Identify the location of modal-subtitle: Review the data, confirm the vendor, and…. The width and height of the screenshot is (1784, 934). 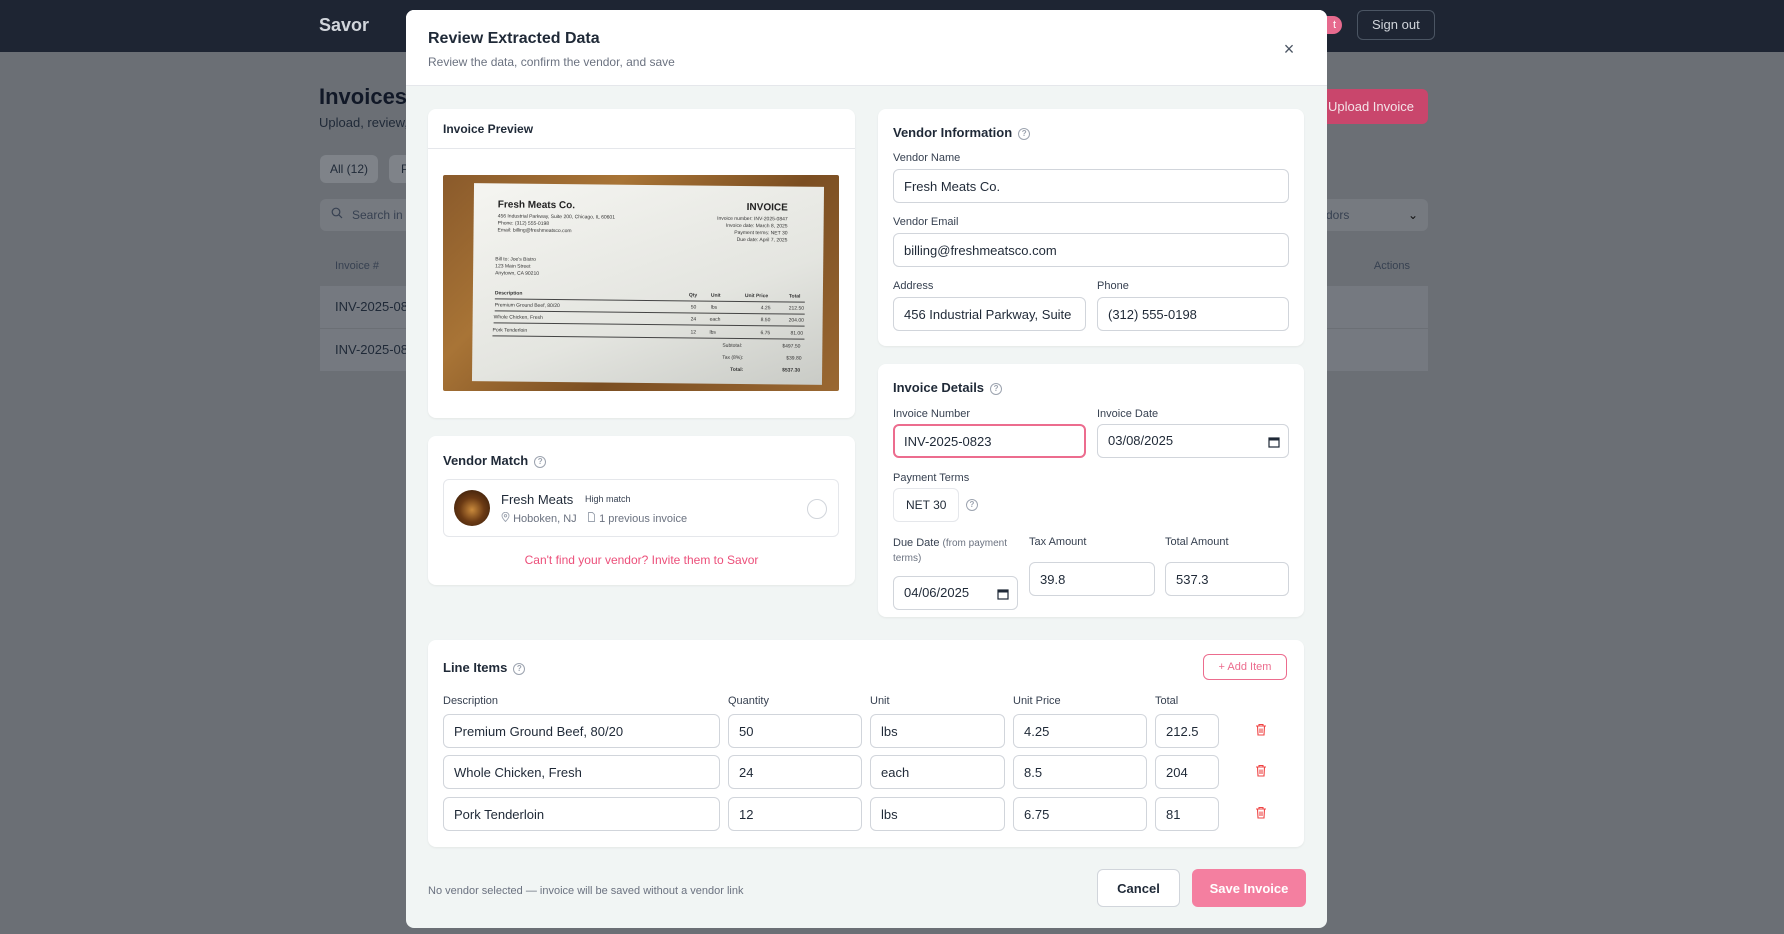
(551, 62).